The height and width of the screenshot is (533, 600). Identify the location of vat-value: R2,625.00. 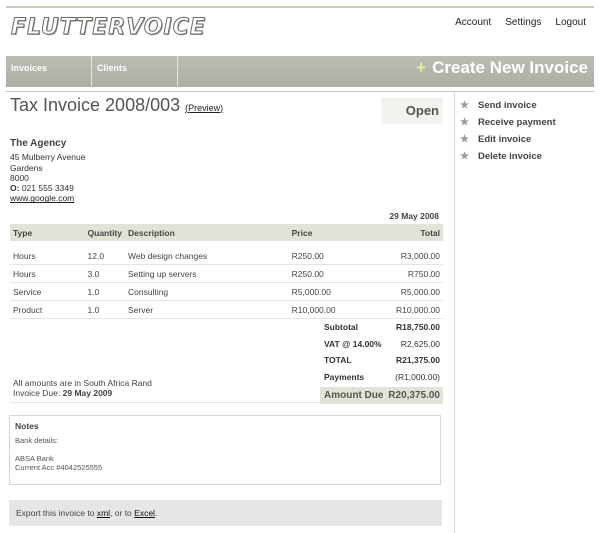
(420, 343).